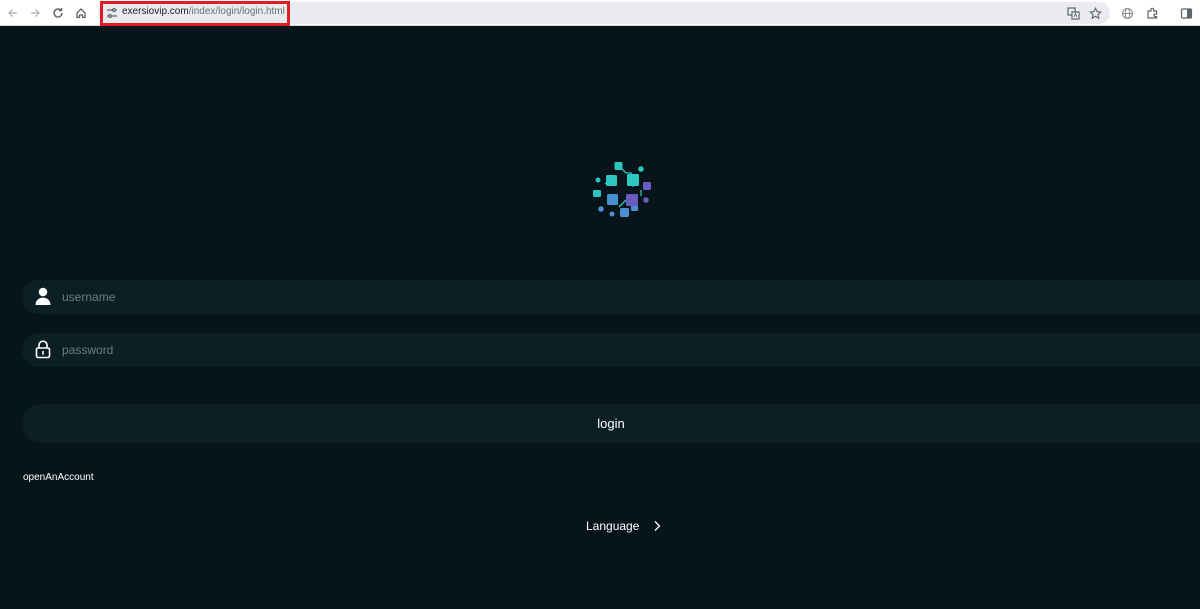 This screenshot has height=609, width=1200. Describe the element at coordinates (195, 13) in the screenshot. I see `url-highlight-annotation` at that location.